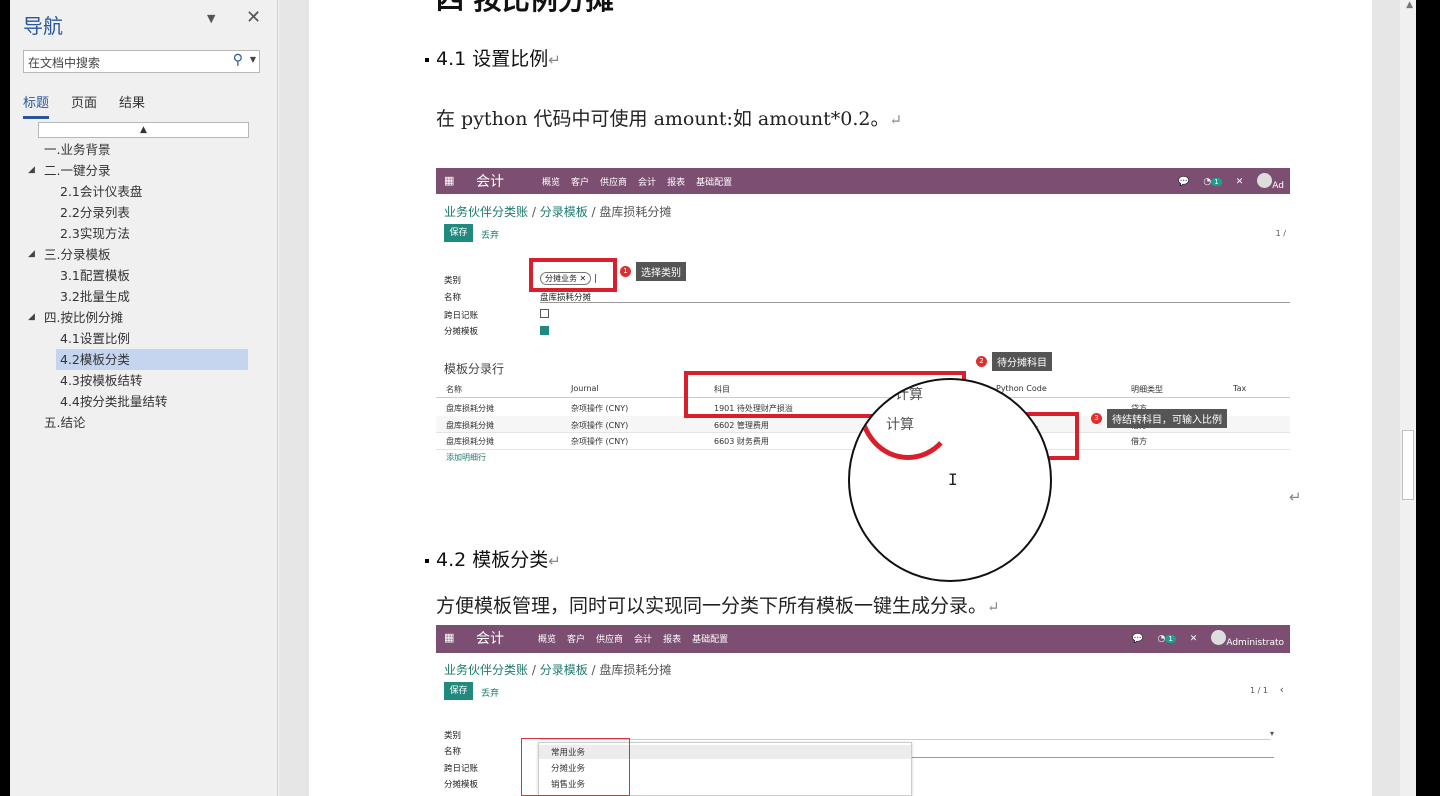  What do you see at coordinates (141, 61) in the screenshot?
I see `nav-search-input: 在文档中搜索 ⚲ ▼` at bounding box center [141, 61].